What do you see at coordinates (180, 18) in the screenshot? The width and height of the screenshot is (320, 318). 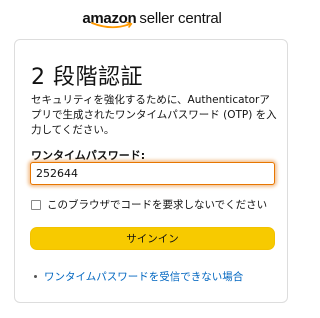 I see `logo-product: seller central` at bounding box center [180, 18].